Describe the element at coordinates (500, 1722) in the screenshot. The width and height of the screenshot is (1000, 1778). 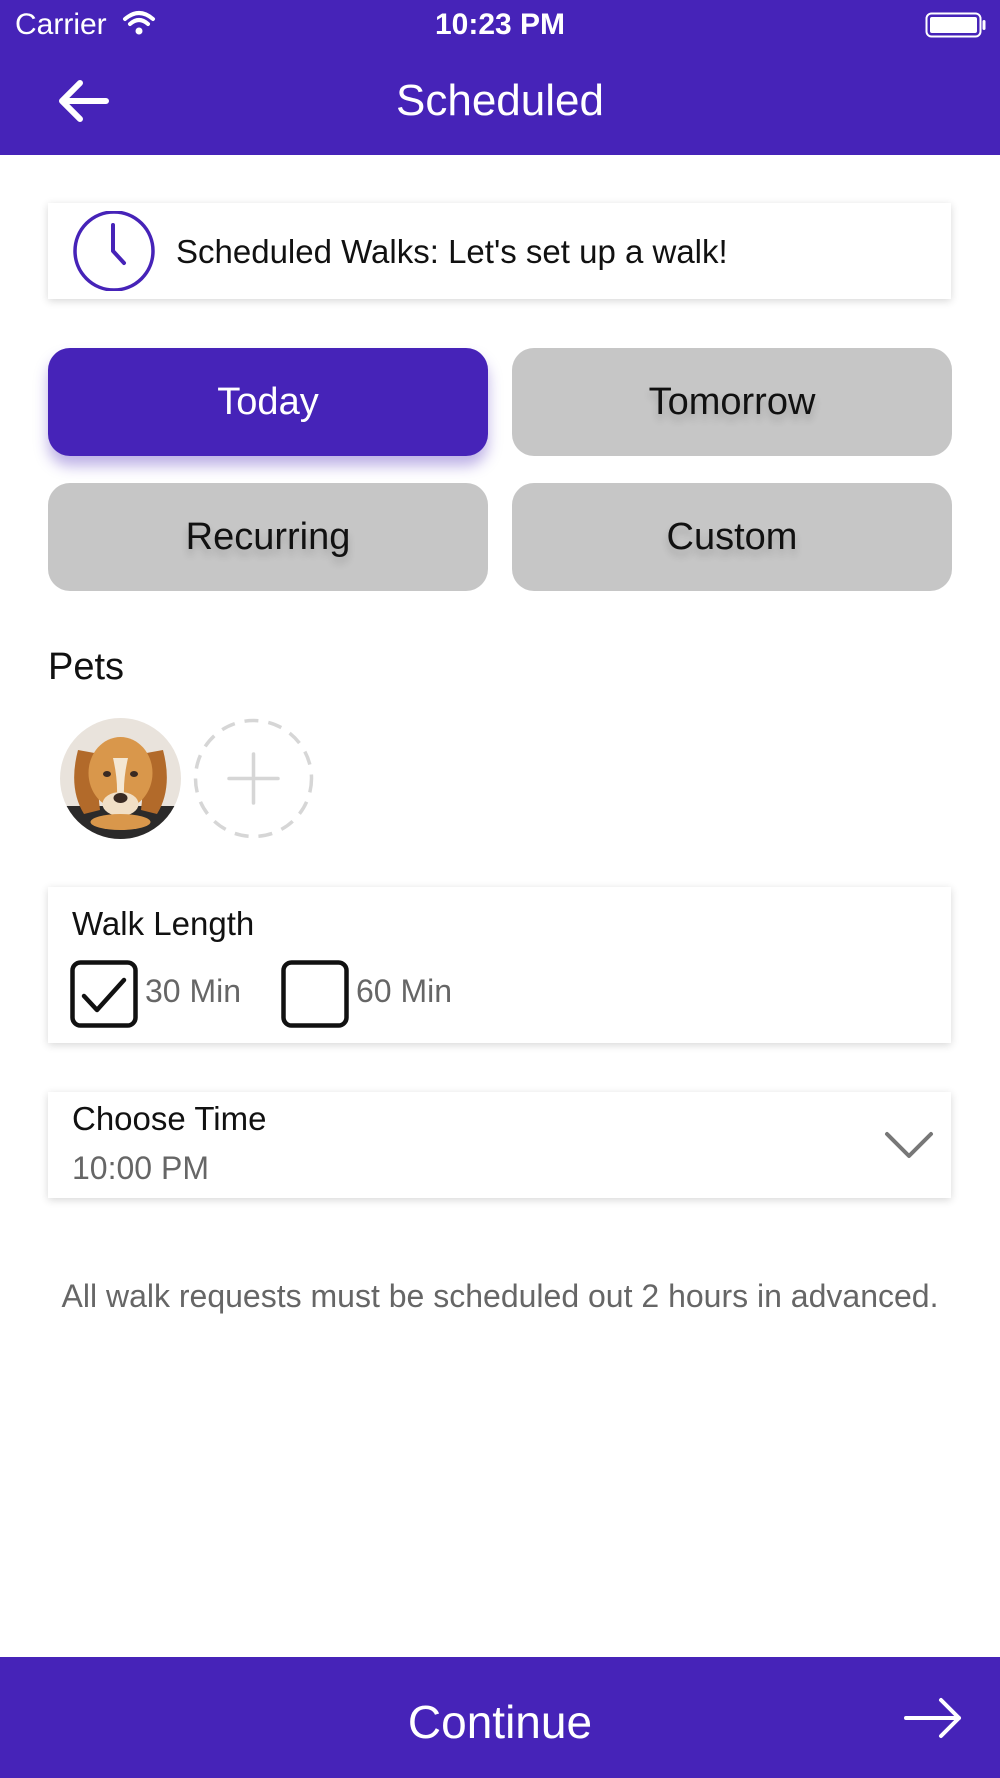
I see `continue-label: Continue` at that location.